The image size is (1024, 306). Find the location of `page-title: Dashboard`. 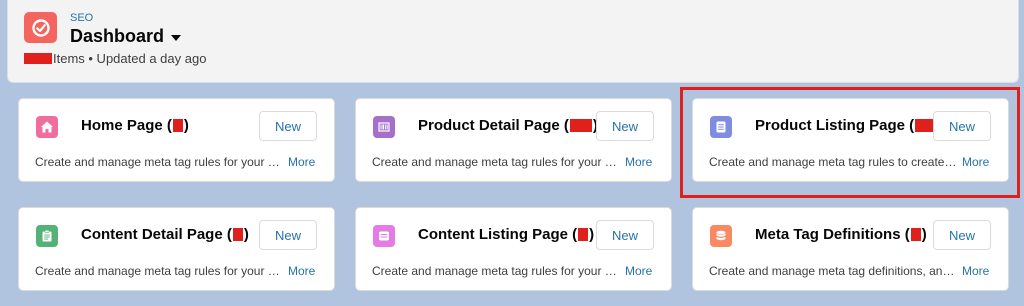

page-title: Dashboard is located at coordinates (117, 36).